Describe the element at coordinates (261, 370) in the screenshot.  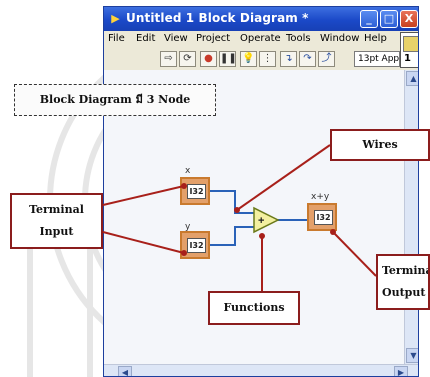
I see `horizontal-scrollbar: ◀ ▶` at that location.